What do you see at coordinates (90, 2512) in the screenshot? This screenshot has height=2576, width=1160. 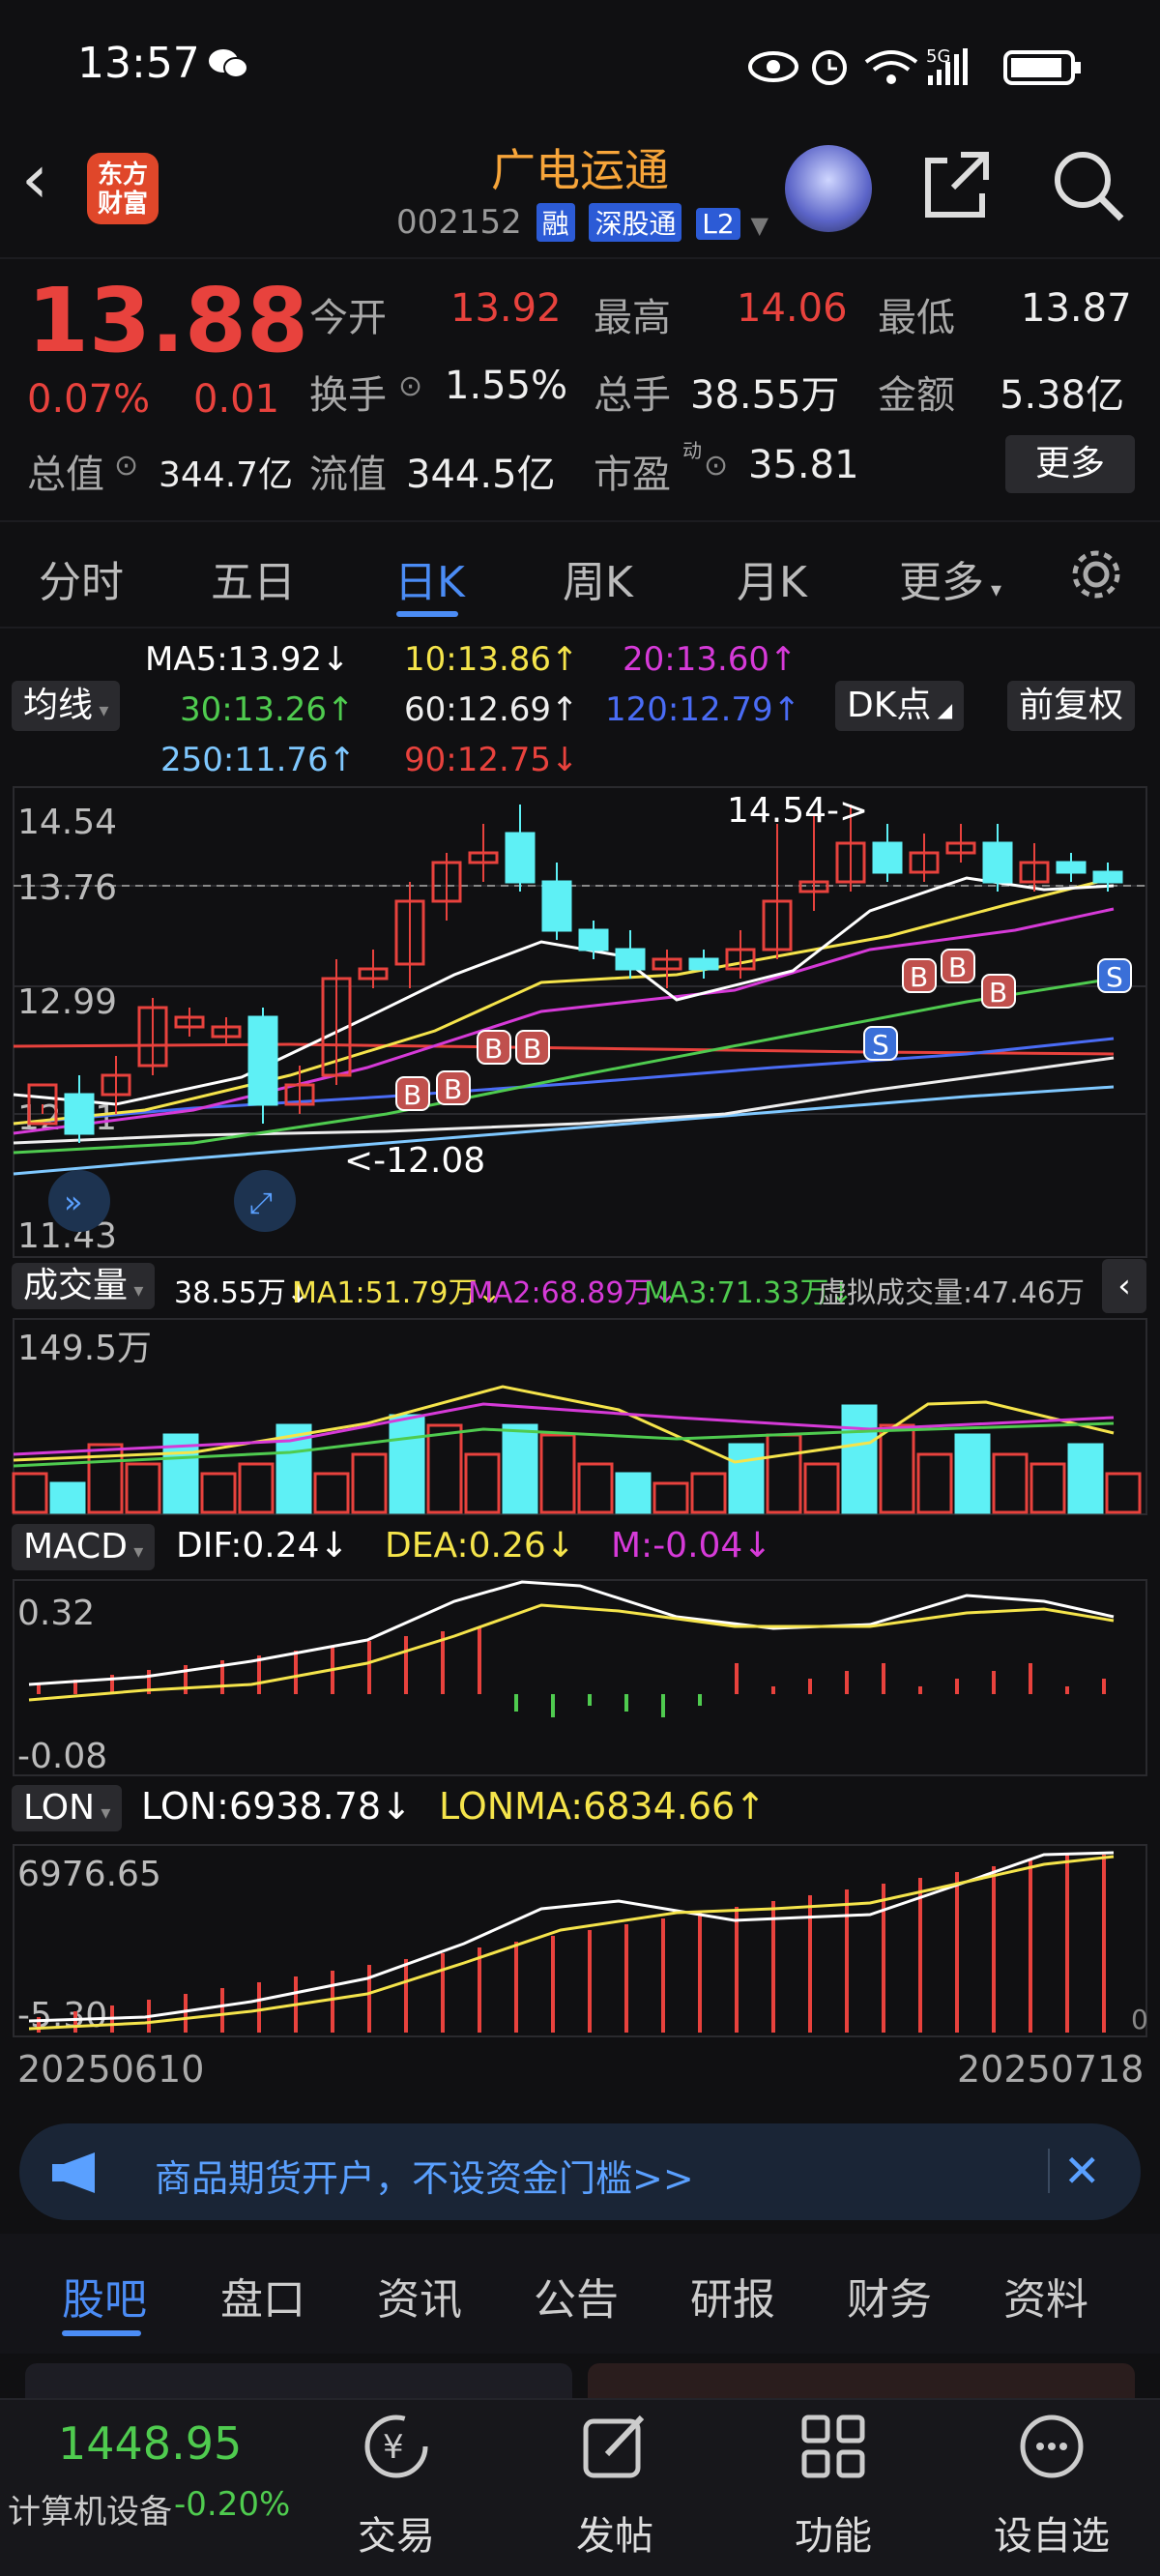 I see `index-name: 计算机设备` at bounding box center [90, 2512].